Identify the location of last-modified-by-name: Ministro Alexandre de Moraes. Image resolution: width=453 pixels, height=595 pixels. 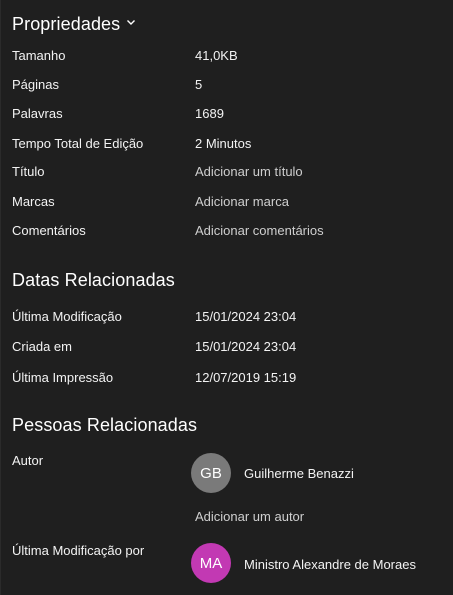
(330, 564).